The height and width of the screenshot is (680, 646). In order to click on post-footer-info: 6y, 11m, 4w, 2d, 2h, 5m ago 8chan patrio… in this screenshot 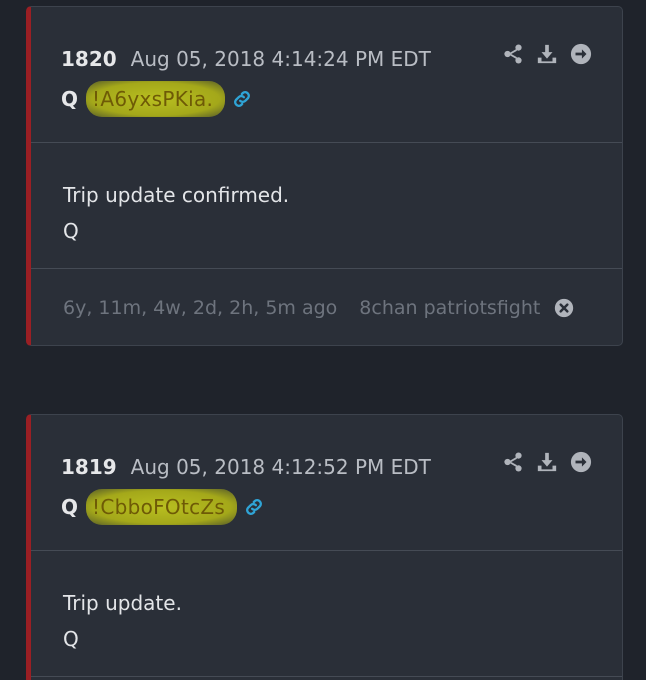, I will do `click(318, 308)`.